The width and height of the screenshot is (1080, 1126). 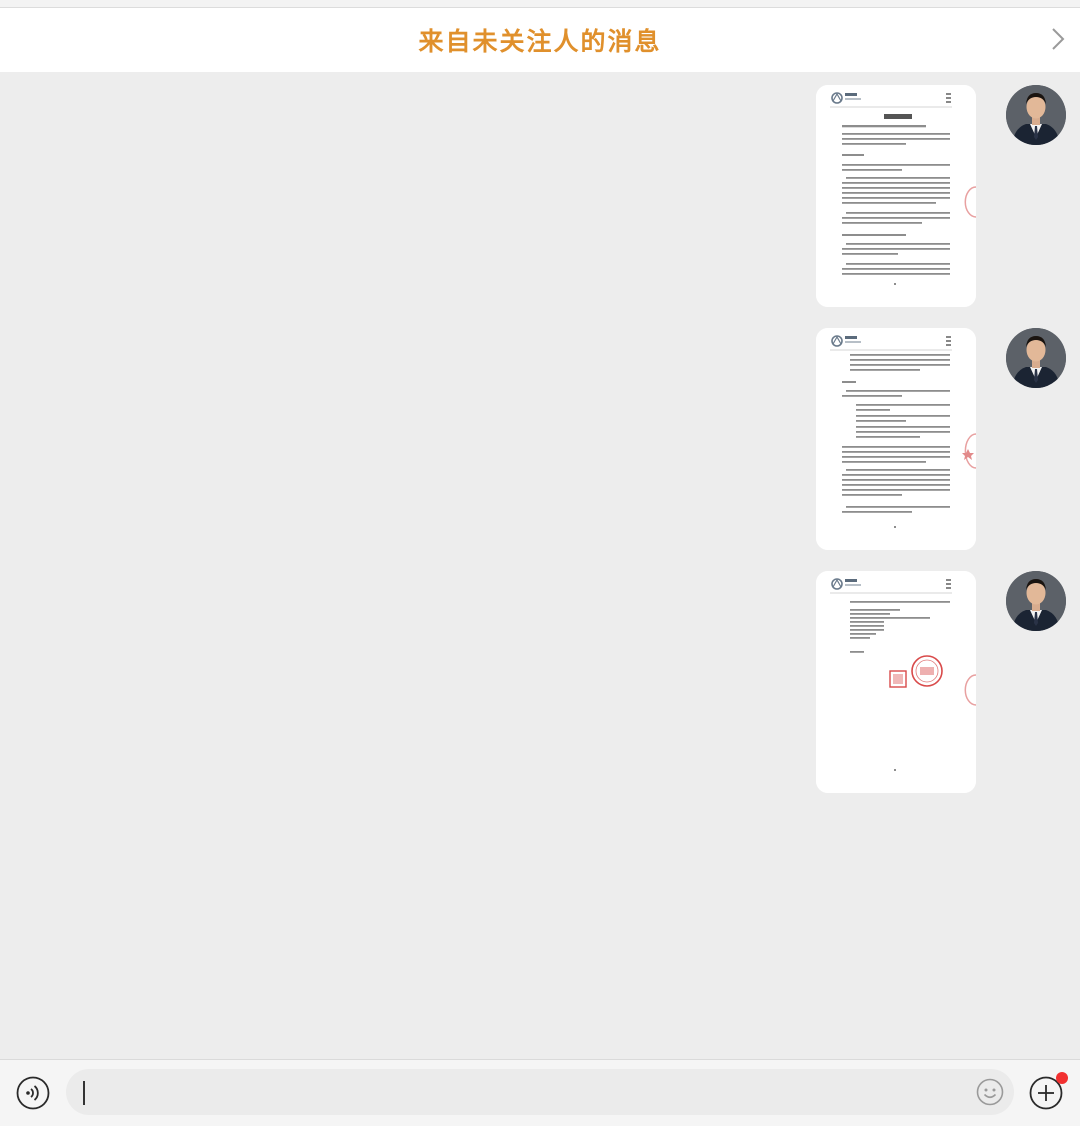 I want to click on banner-title: 来自未关注人的消息, so click(x=540, y=41).